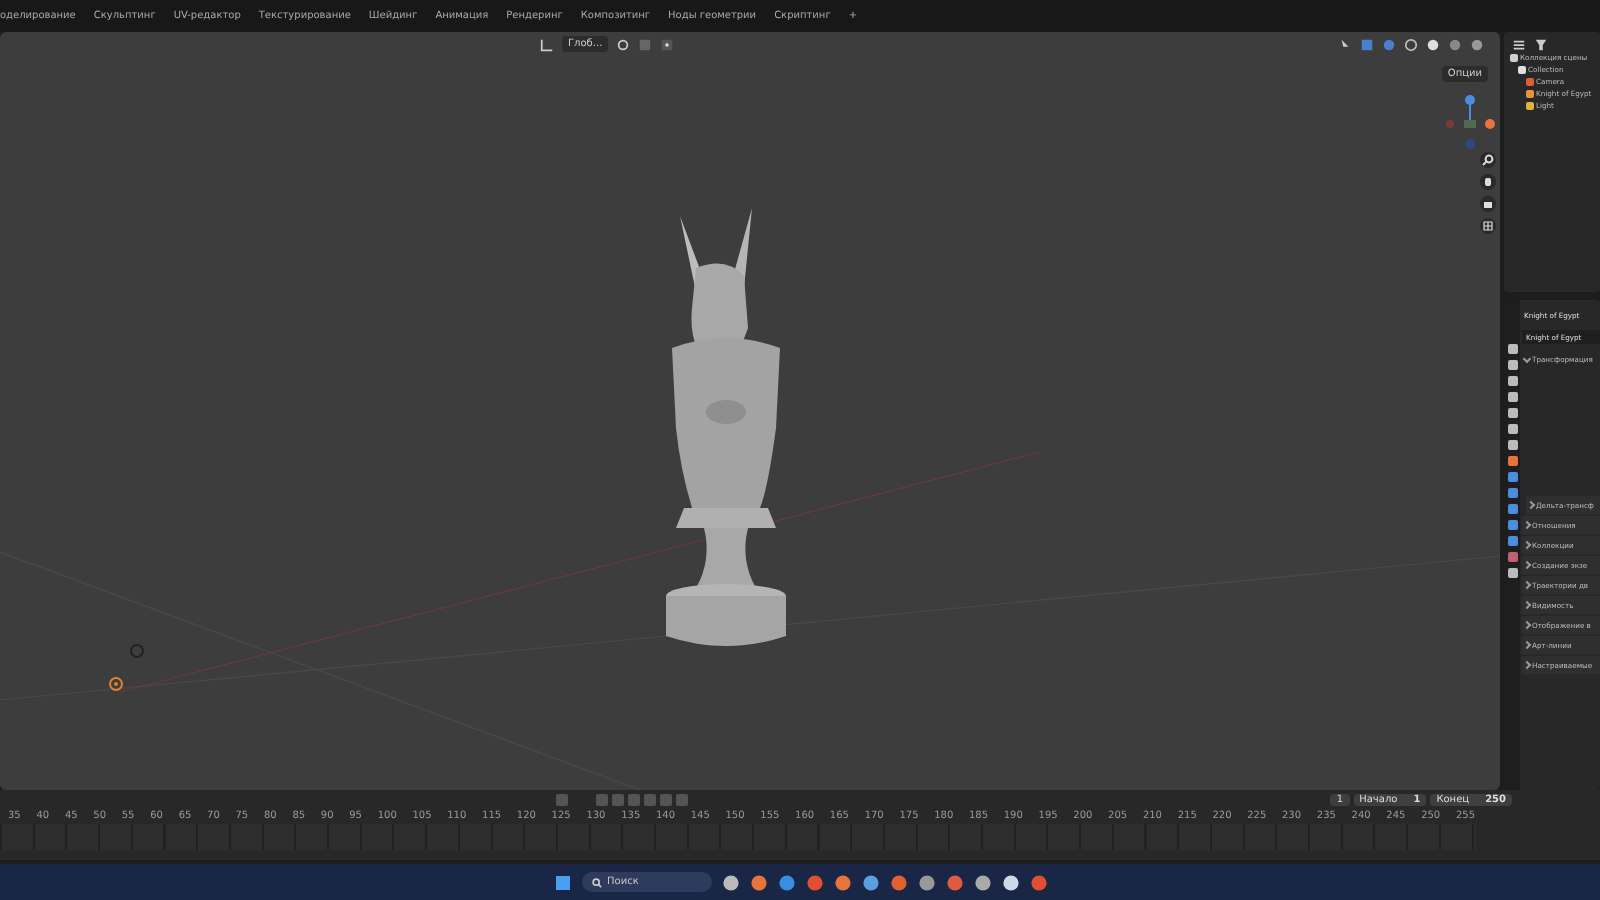 The image size is (1600, 900). Describe the element at coordinates (596, 882) in the screenshot. I see `search-icon` at that location.